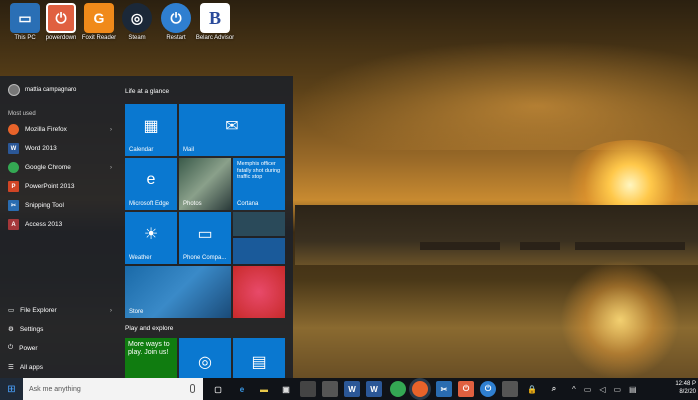 This screenshot has height=400, width=698. Describe the element at coordinates (215, 18) in the screenshot. I see `belarc-icon: B` at that location.